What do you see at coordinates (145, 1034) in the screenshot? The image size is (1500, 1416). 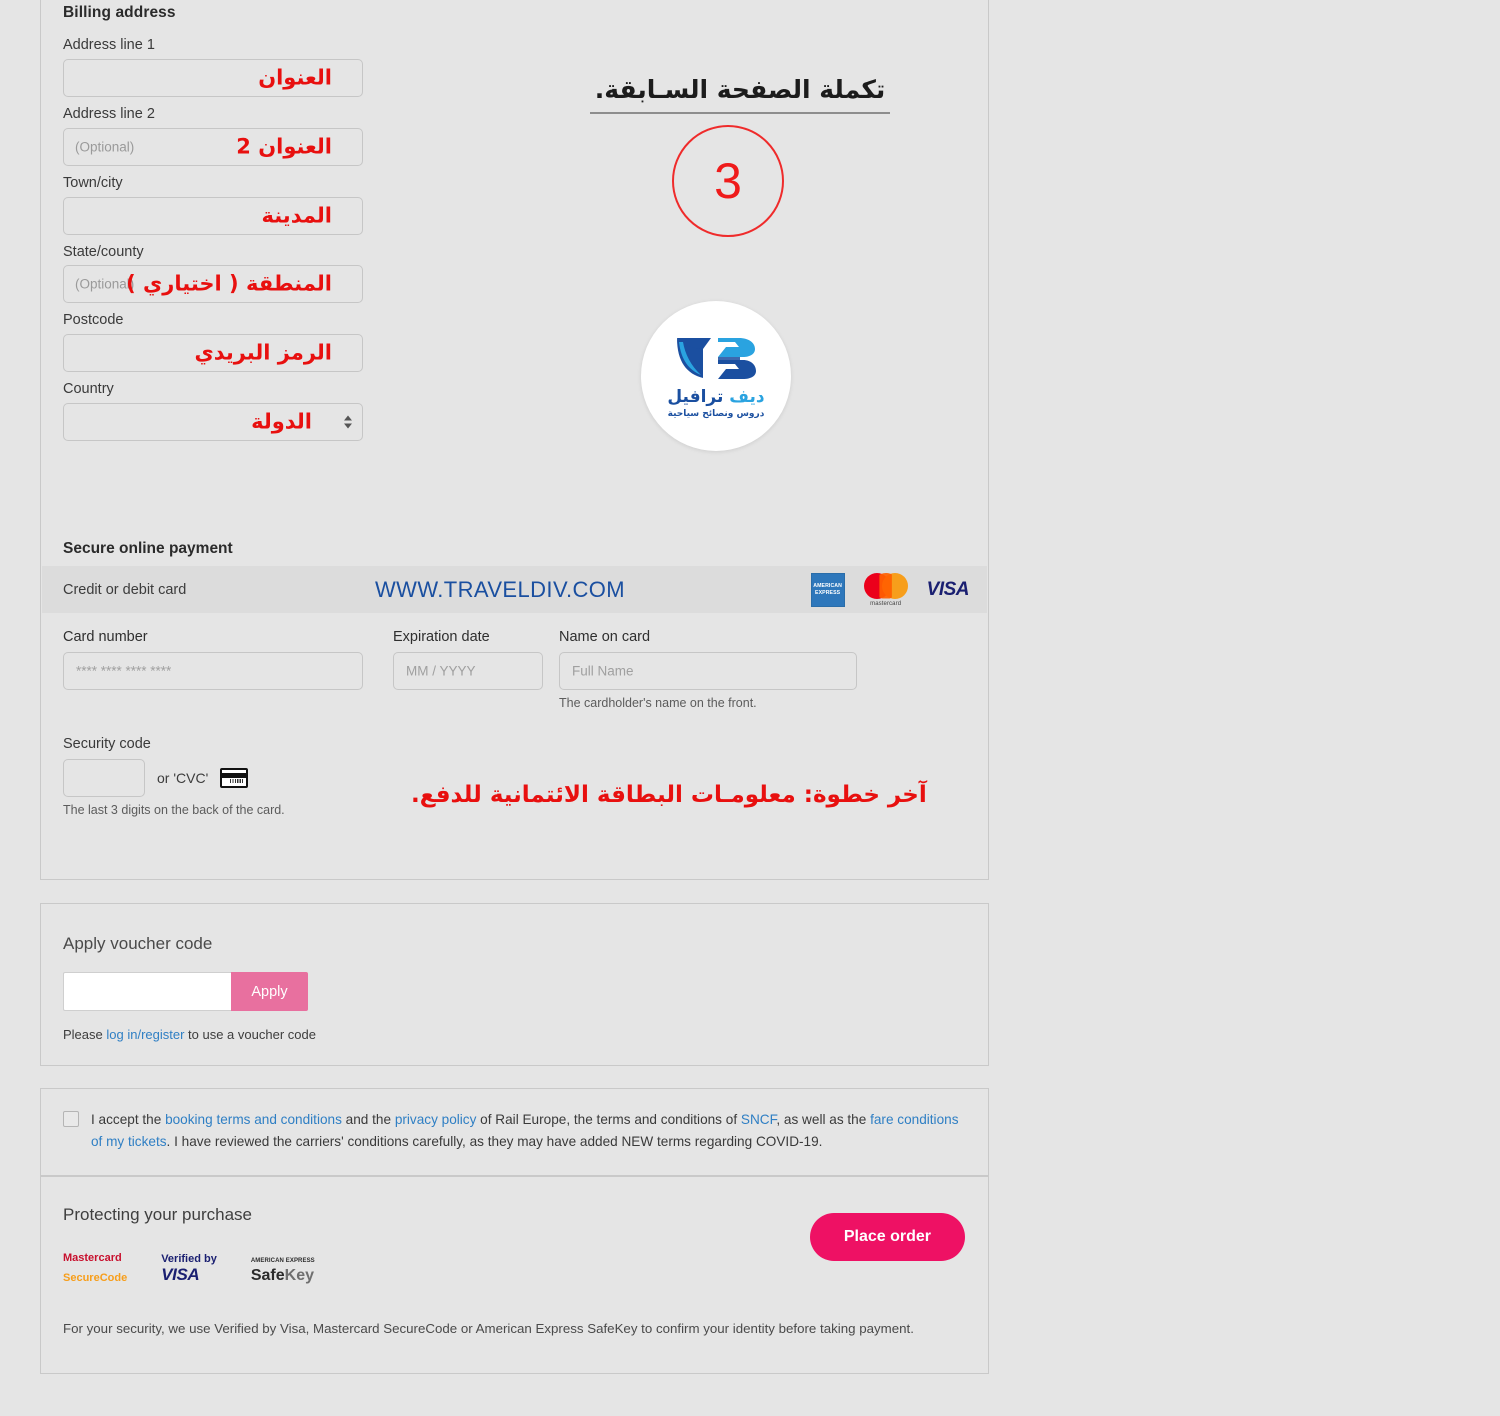 I see `log-in-register-link: log in/register` at bounding box center [145, 1034].